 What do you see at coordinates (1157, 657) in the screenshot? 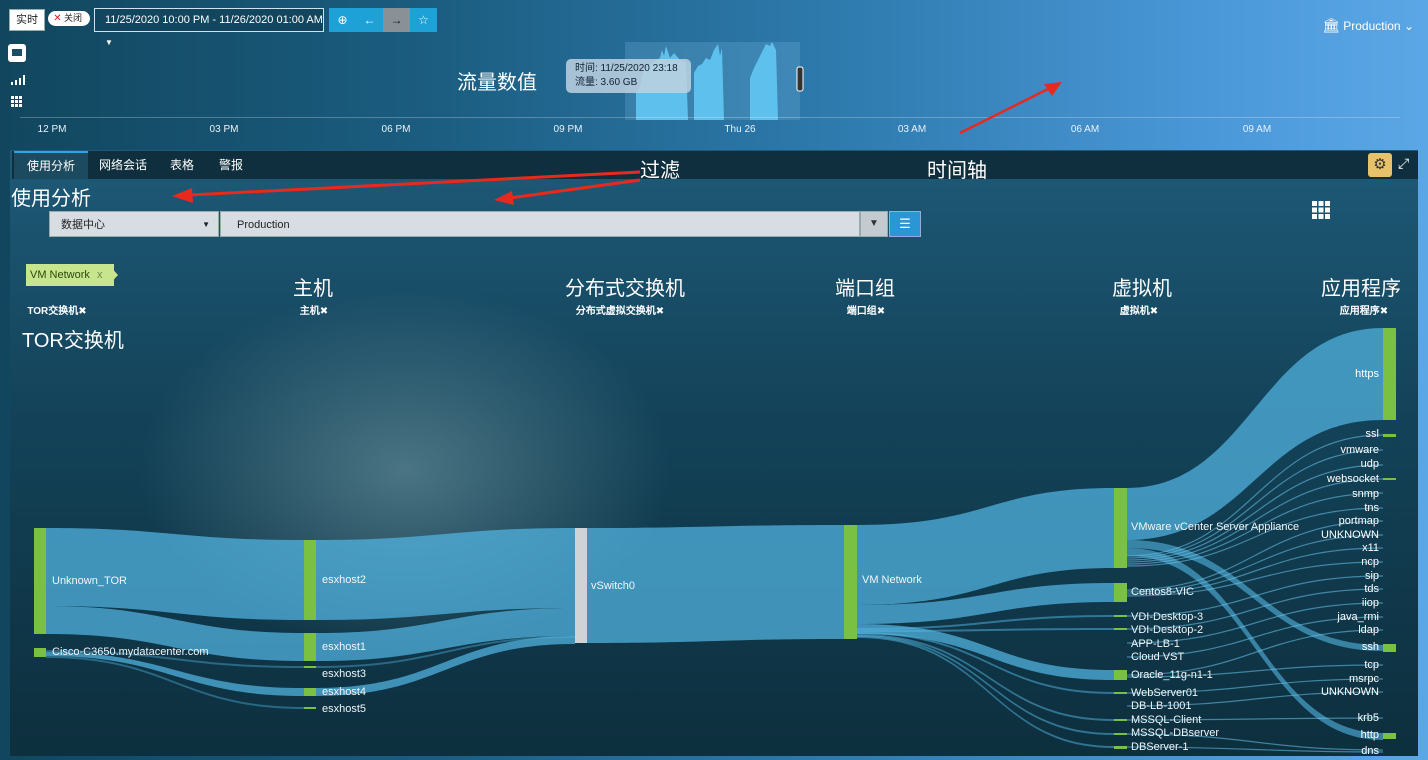
I see `node-label: Cloud VST` at bounding box center [1157, 657].